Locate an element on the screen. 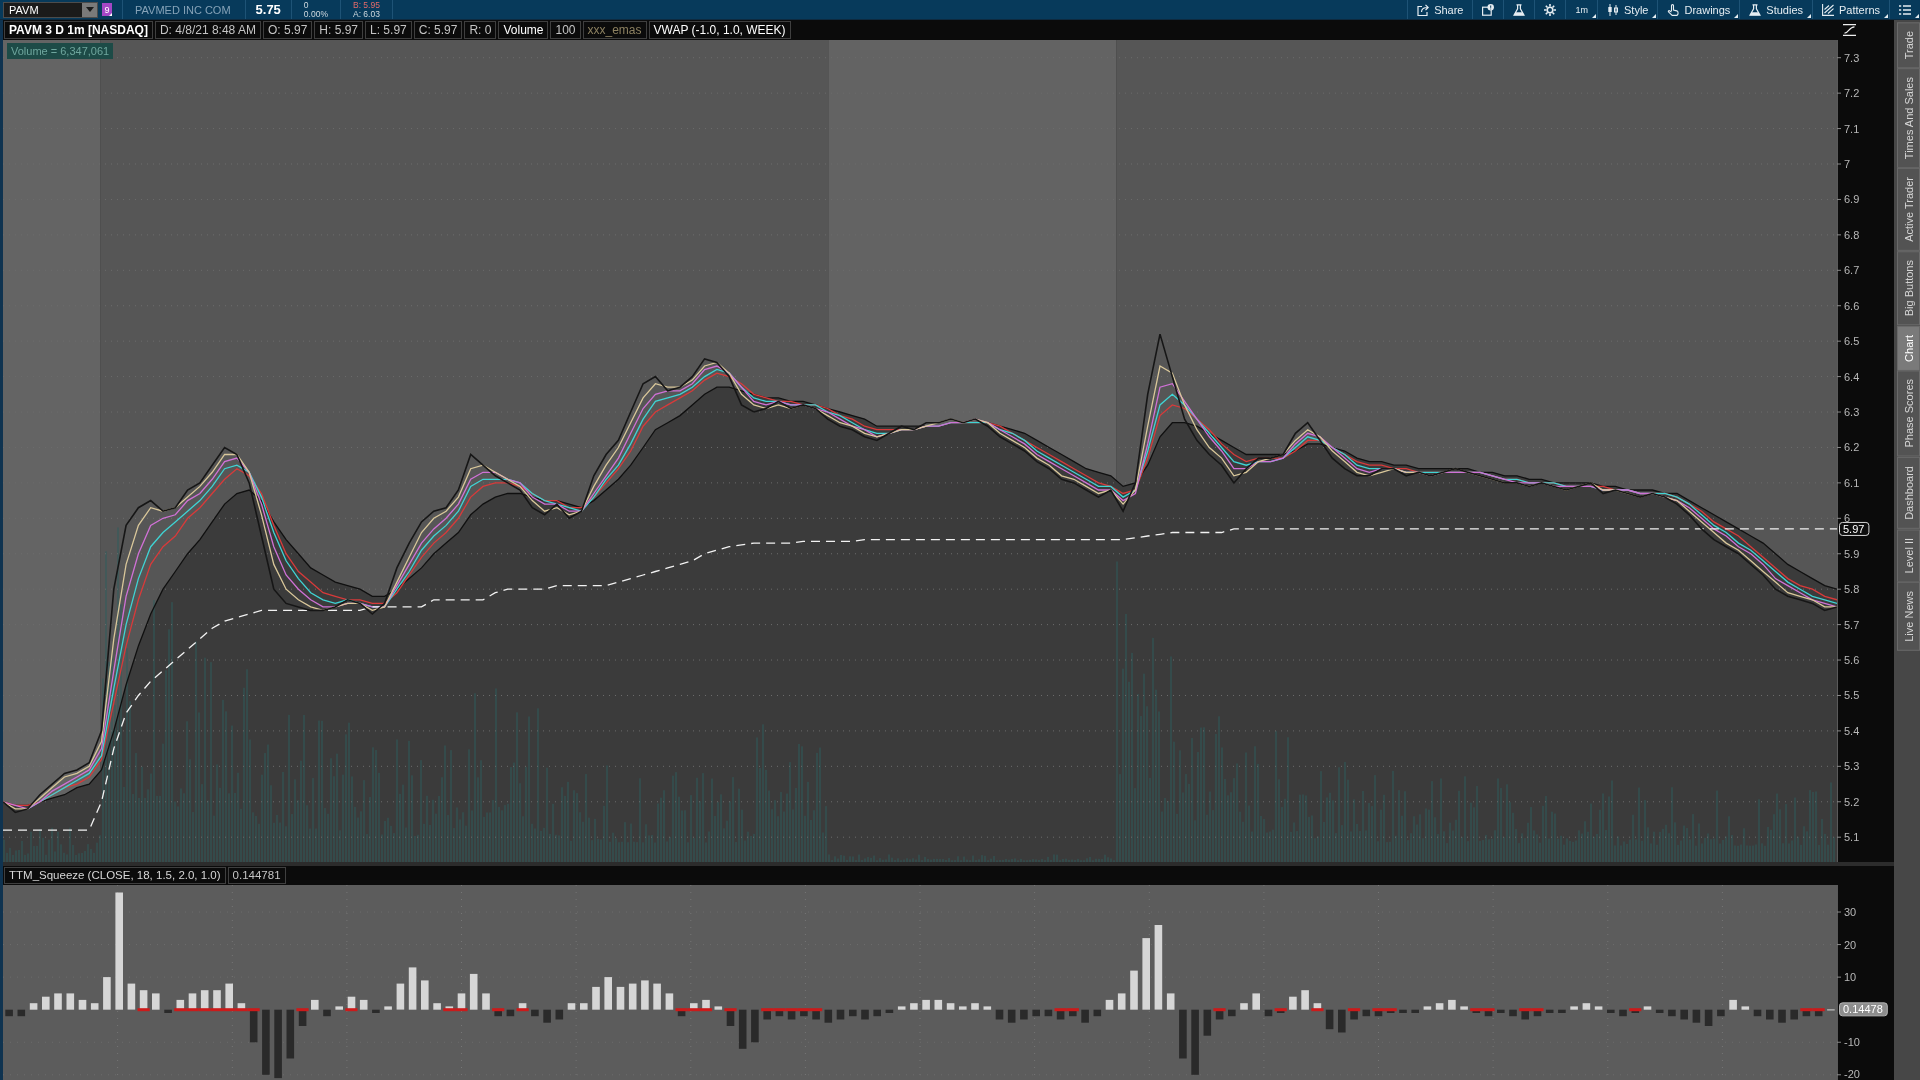  study-label: VWAP (-1.0, 1.0, WEEK) is located at coordinates (719, 30).